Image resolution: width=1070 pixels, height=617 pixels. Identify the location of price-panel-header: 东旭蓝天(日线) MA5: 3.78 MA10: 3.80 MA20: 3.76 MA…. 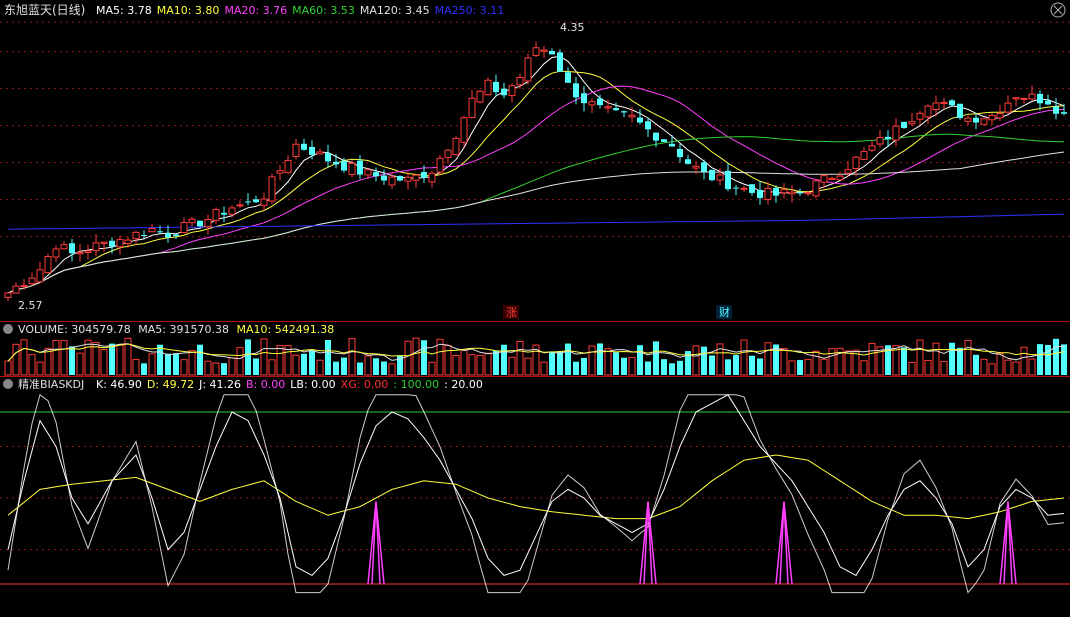
(254, 10).